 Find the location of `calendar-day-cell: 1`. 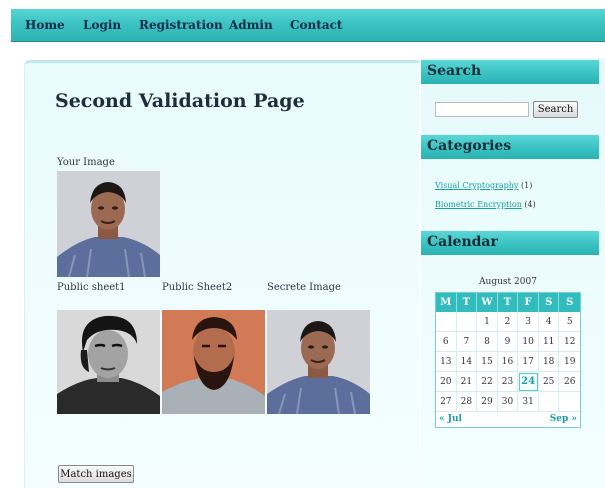

calendar-day-cell: 1 is located at coordinates (487, 322).